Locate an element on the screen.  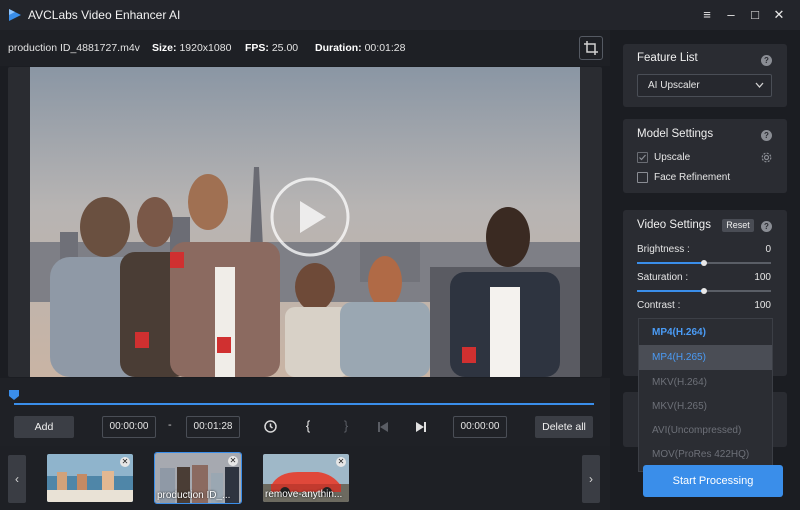
video-settings-title: Video Settings is located at coordinates (674, 225).